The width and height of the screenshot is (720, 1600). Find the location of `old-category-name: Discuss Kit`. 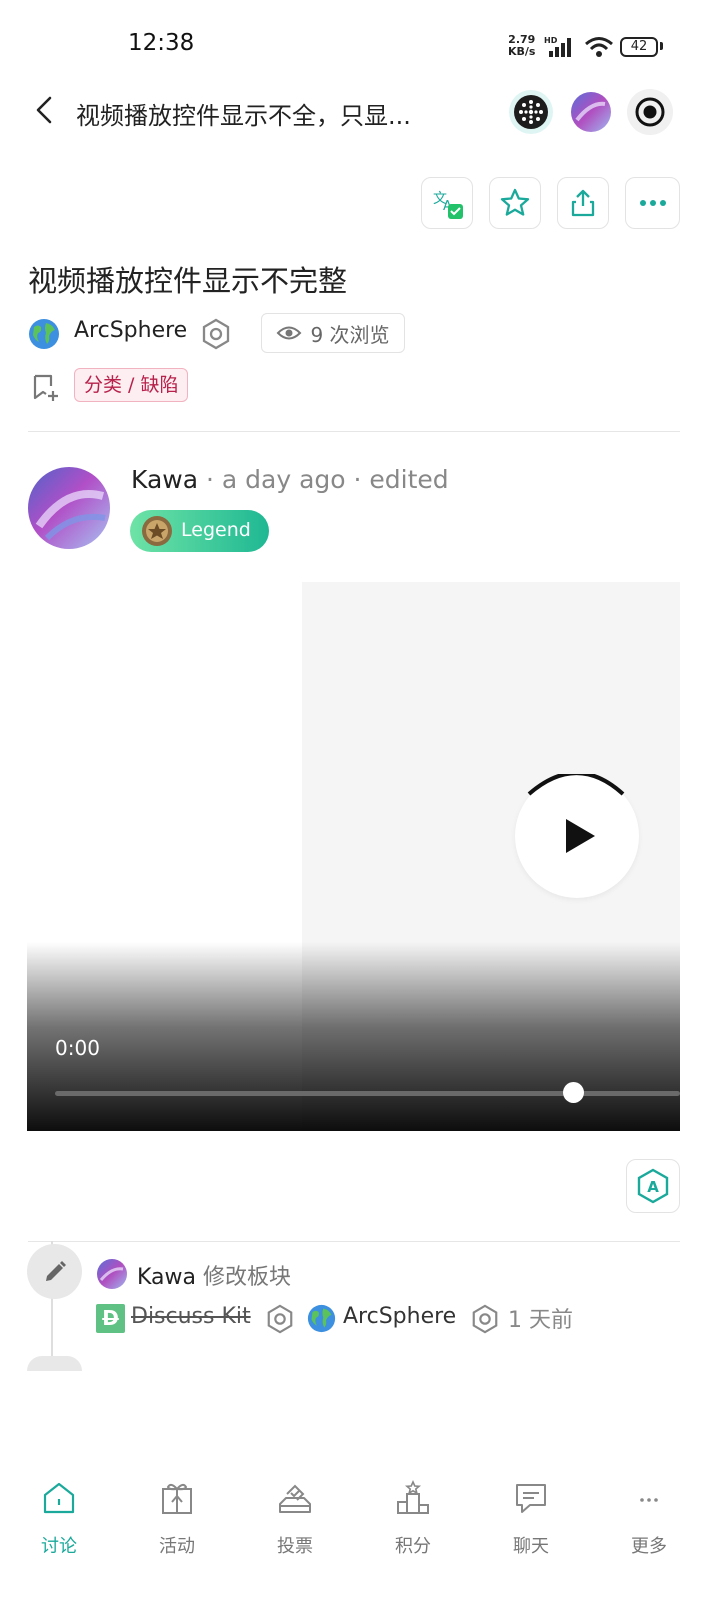

old-category-name: Discuss Kit is located at coordinates (191, 1316).